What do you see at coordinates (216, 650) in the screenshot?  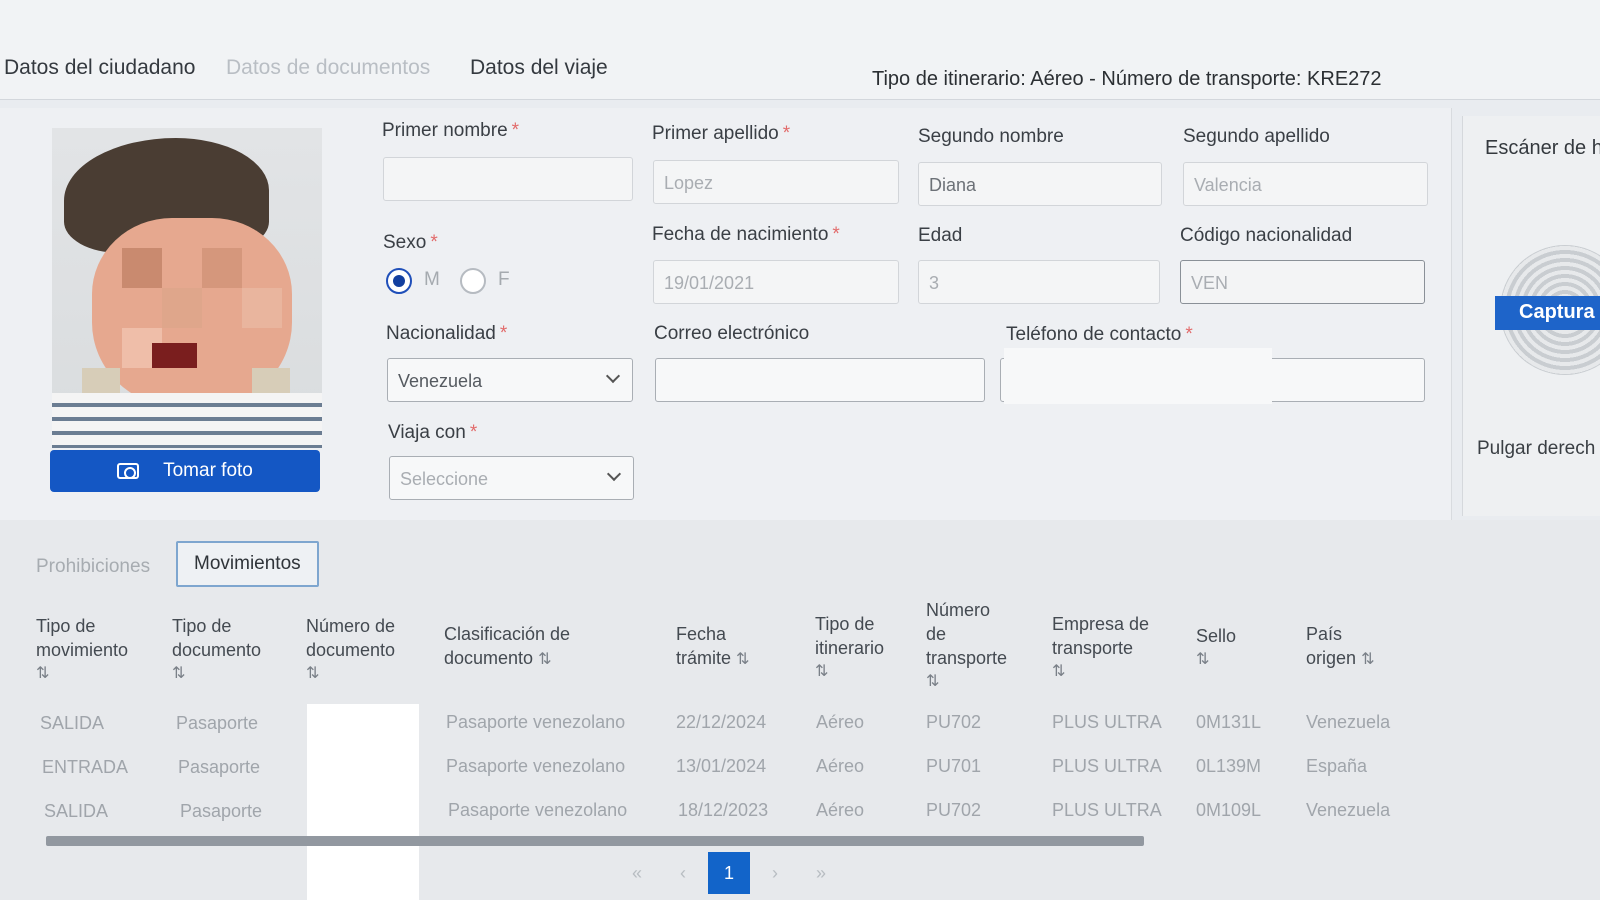 I see `header-tipo-documento: Tipo de documento ⇅` at bounding box center [216, 650].